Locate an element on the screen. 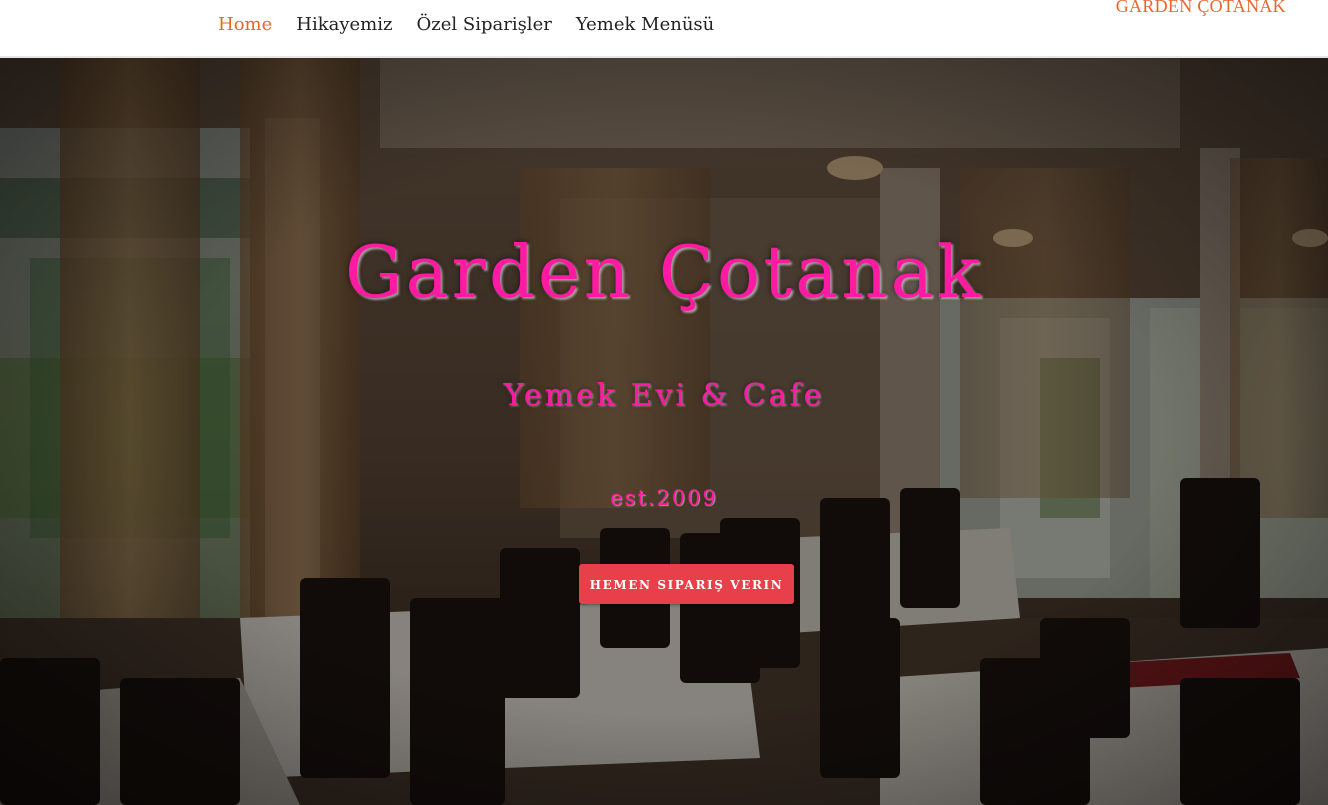 Image resolution: width=1328 pixels, height=805 pixels. nav-link-hikayemiz: Hikayemiz is located at coordinates (344, 25).